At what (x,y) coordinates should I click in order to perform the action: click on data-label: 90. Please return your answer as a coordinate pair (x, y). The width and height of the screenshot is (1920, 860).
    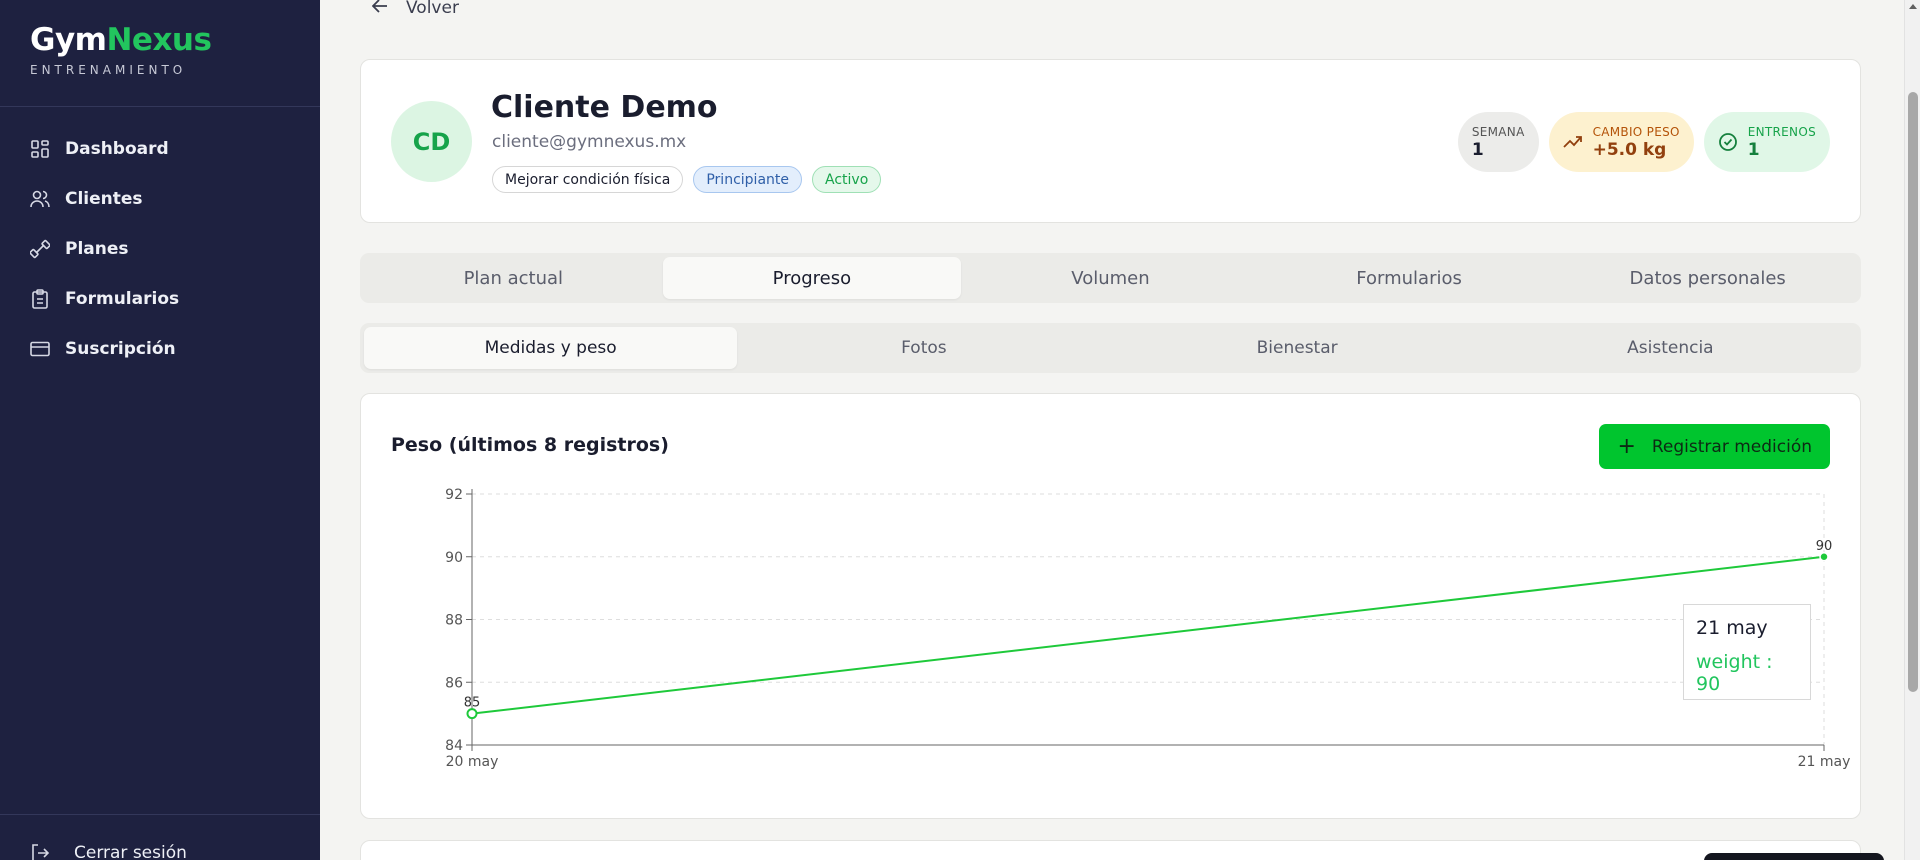
    Looking at the image, I should click on (1824, 546).